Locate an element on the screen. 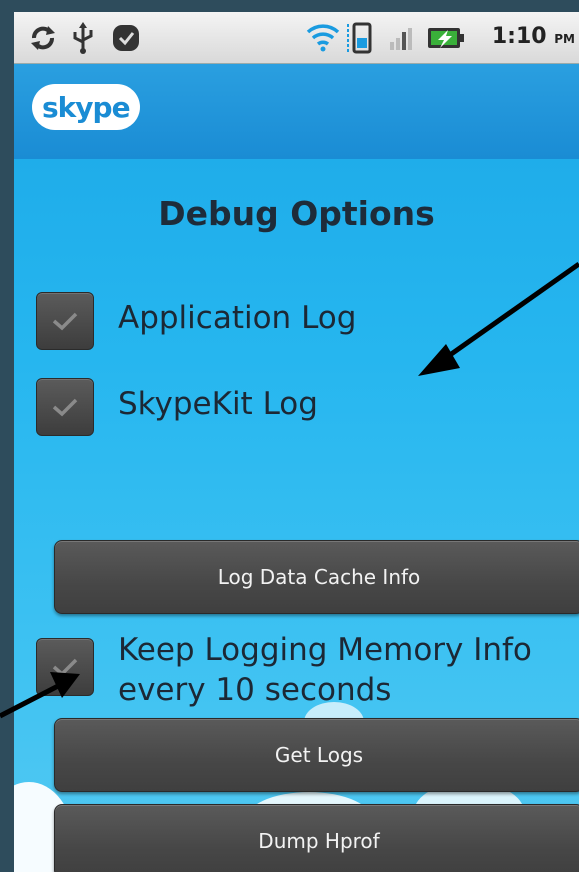  outer-frame-left is located at coordinates (7, 436).